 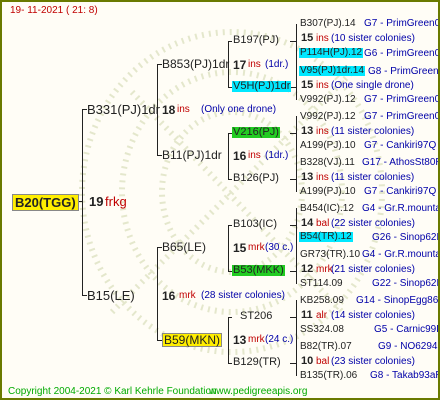 I want to click on root-queen: B20(TGG), so click(x=45, y=202).